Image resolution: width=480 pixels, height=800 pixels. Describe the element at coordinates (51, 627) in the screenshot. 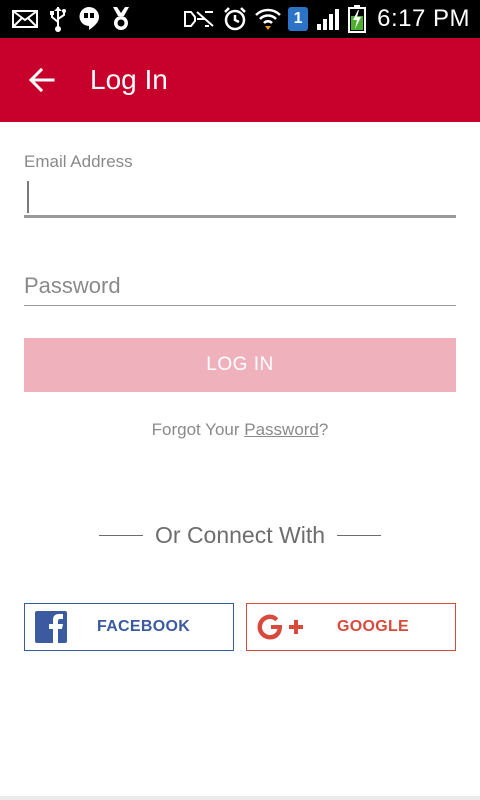

I see `facebook-icon` at that location.